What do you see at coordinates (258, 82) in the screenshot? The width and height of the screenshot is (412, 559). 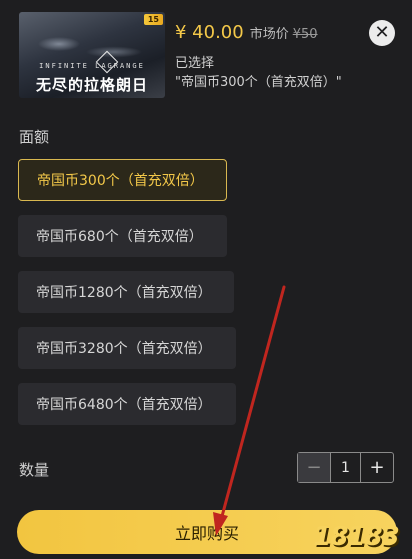 I see `selected-value: "帝国币300个（首充双倍）"` at bounding box center [258, 82].